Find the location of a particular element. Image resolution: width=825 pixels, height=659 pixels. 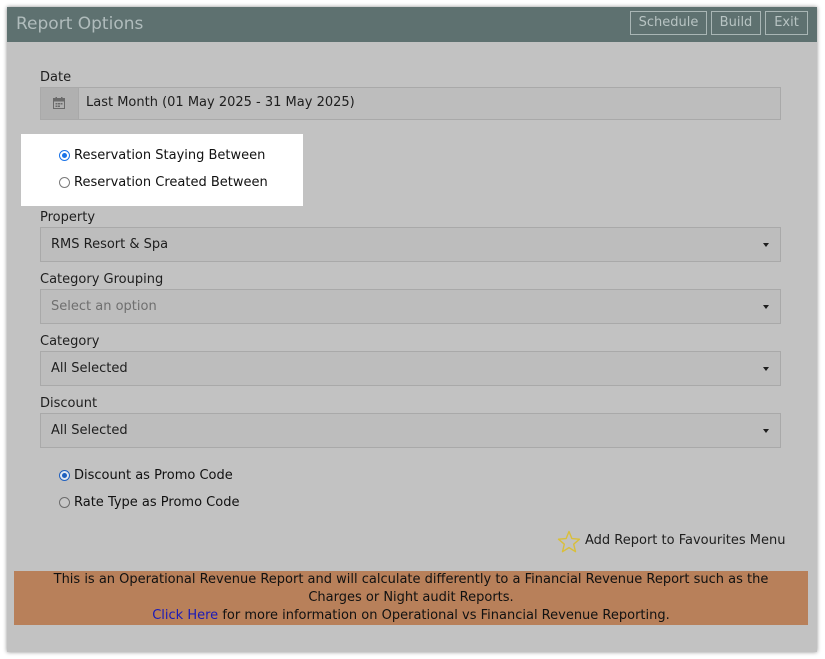

date-icon-box is located at coordinates (60, 103).